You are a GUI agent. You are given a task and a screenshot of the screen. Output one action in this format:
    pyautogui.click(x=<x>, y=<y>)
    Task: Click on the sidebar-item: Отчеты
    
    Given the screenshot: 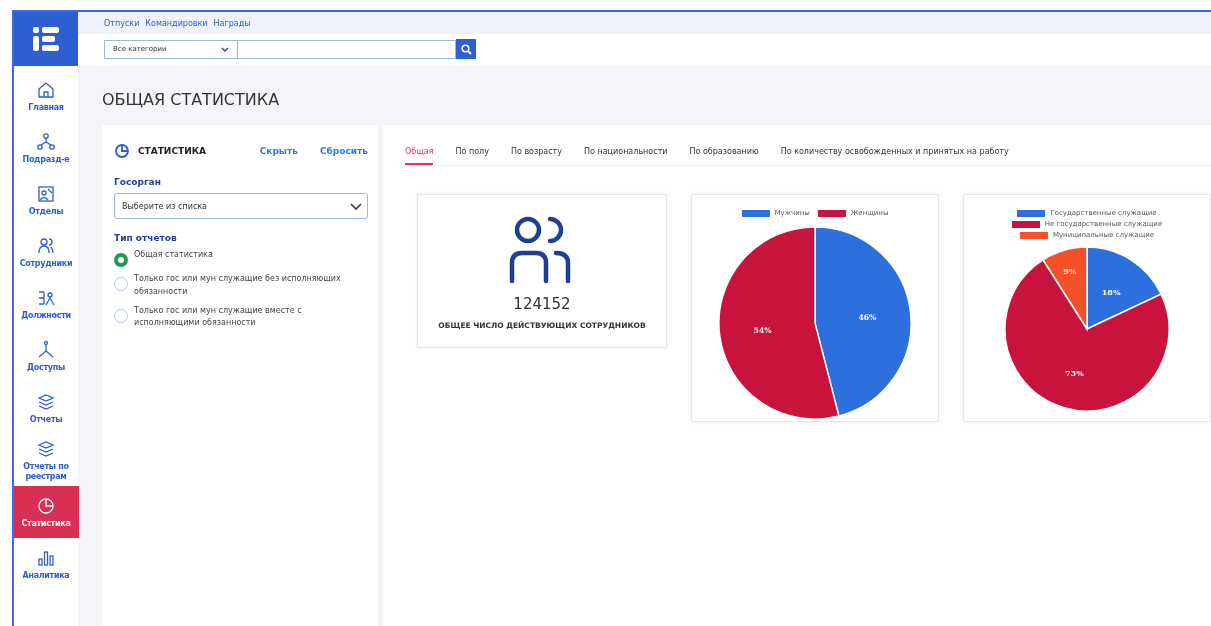 What is the action you would take?
    pyautogui.click(x=46, y=408)
    